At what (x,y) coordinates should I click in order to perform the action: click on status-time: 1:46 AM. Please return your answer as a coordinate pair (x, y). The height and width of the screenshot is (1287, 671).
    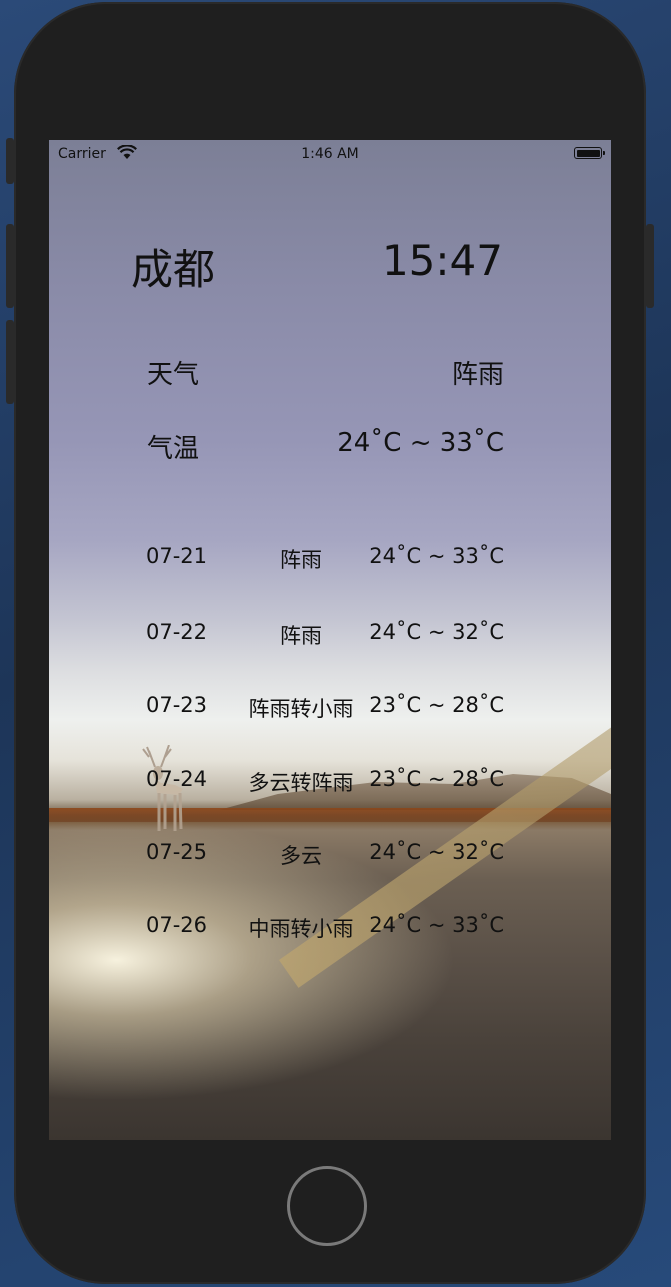
    Looking at the image, I should click on (330, 154).